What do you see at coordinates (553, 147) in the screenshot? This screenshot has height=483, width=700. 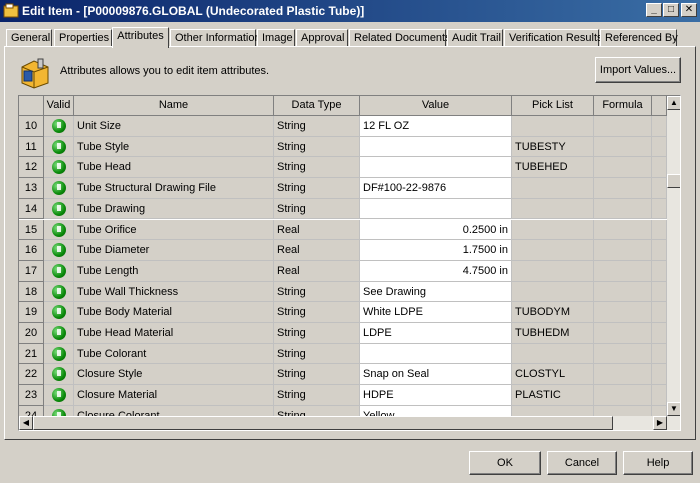 I see `pick-list-cell: TUBESTY` at bounding box center [553, 147].